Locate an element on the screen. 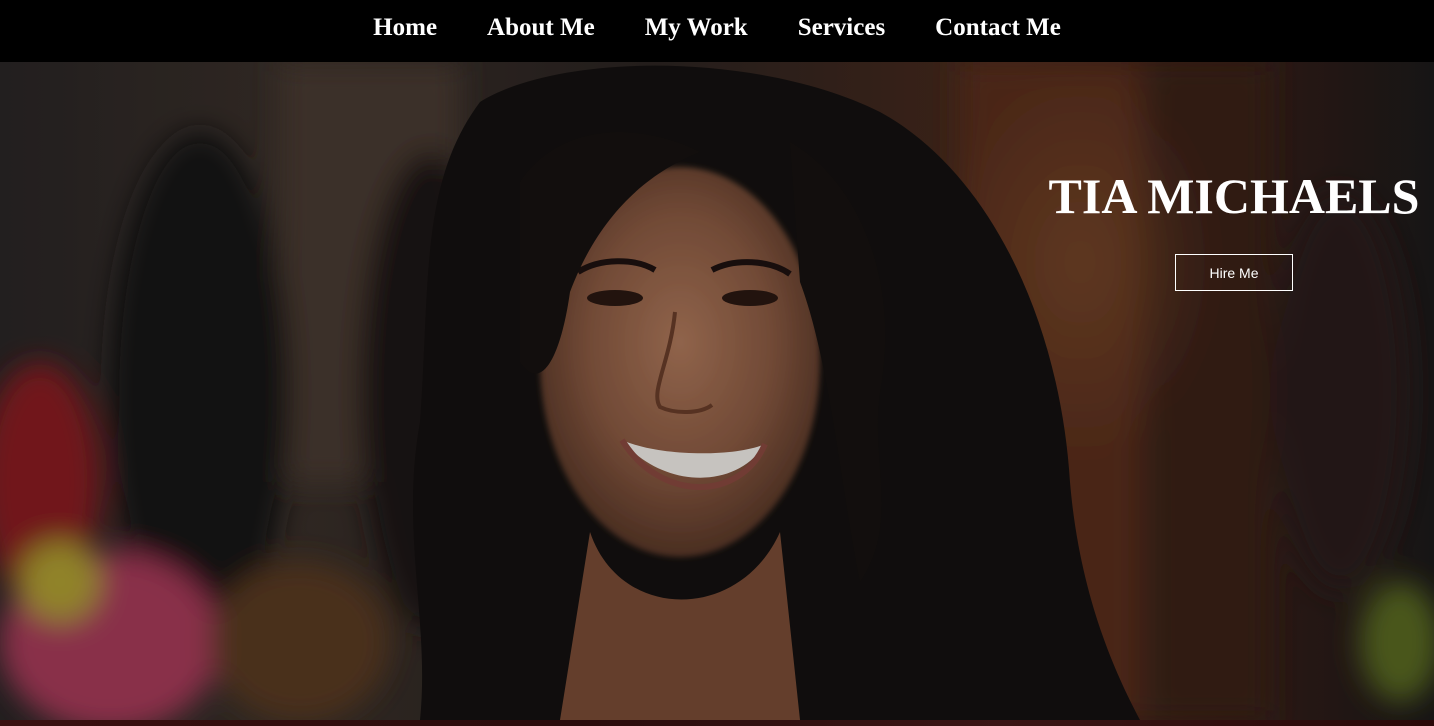 The image size is (1434, 726). nav-item-about: About Me is located at coordinates (541, 28).